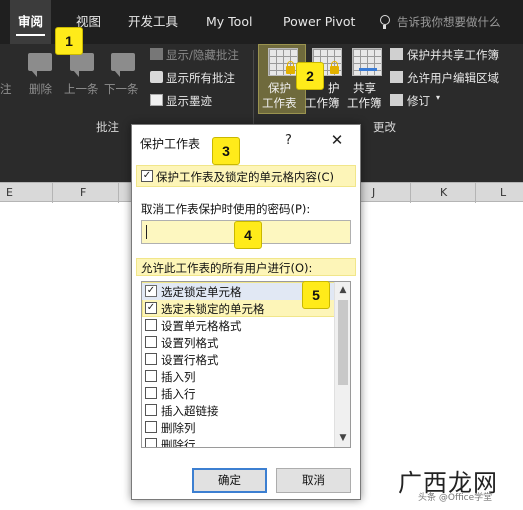  Describe the element at coordinates (190, 411) in the screenshot. I see `option-label: 插入超链接` at that location.